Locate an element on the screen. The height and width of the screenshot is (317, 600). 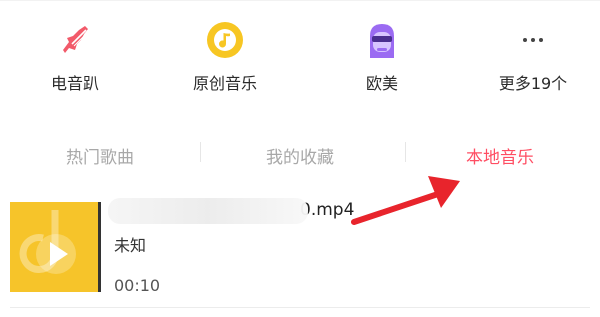
category-label: 更多19个 is located at coordinates (533, 83).